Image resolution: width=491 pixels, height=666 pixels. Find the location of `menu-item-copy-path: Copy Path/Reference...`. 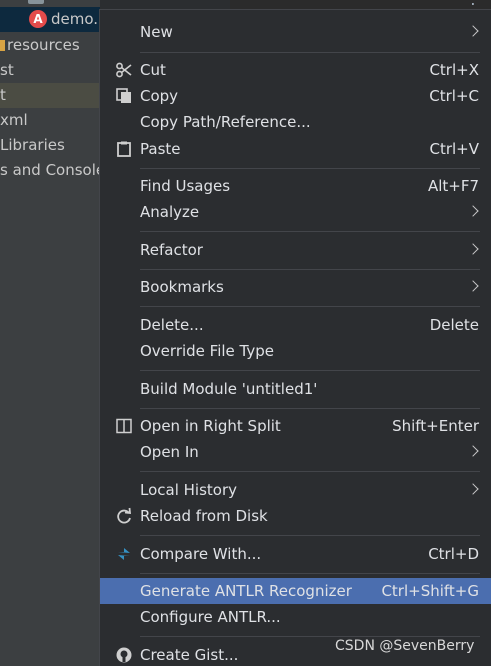

menu-item-copy-path: Copy Path/Reference... is located at coordinates (295, 122).